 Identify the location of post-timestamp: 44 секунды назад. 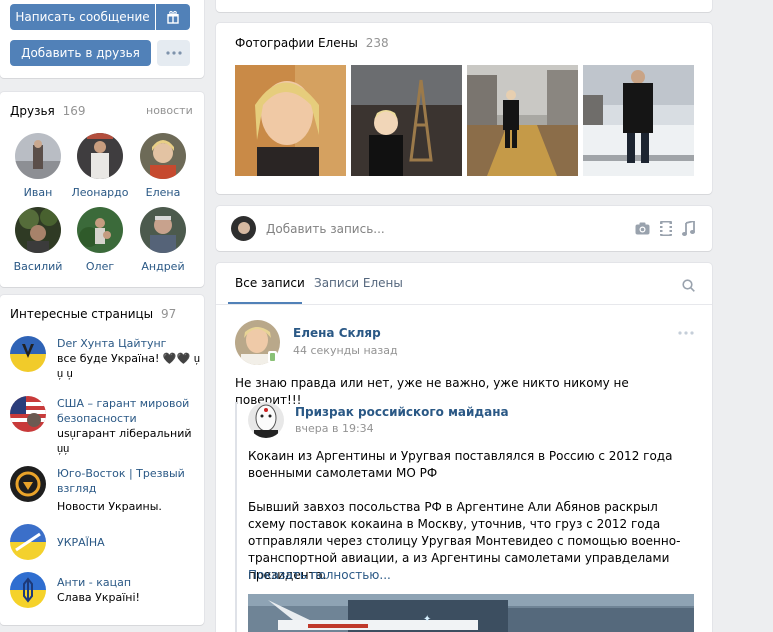
(345, 350).